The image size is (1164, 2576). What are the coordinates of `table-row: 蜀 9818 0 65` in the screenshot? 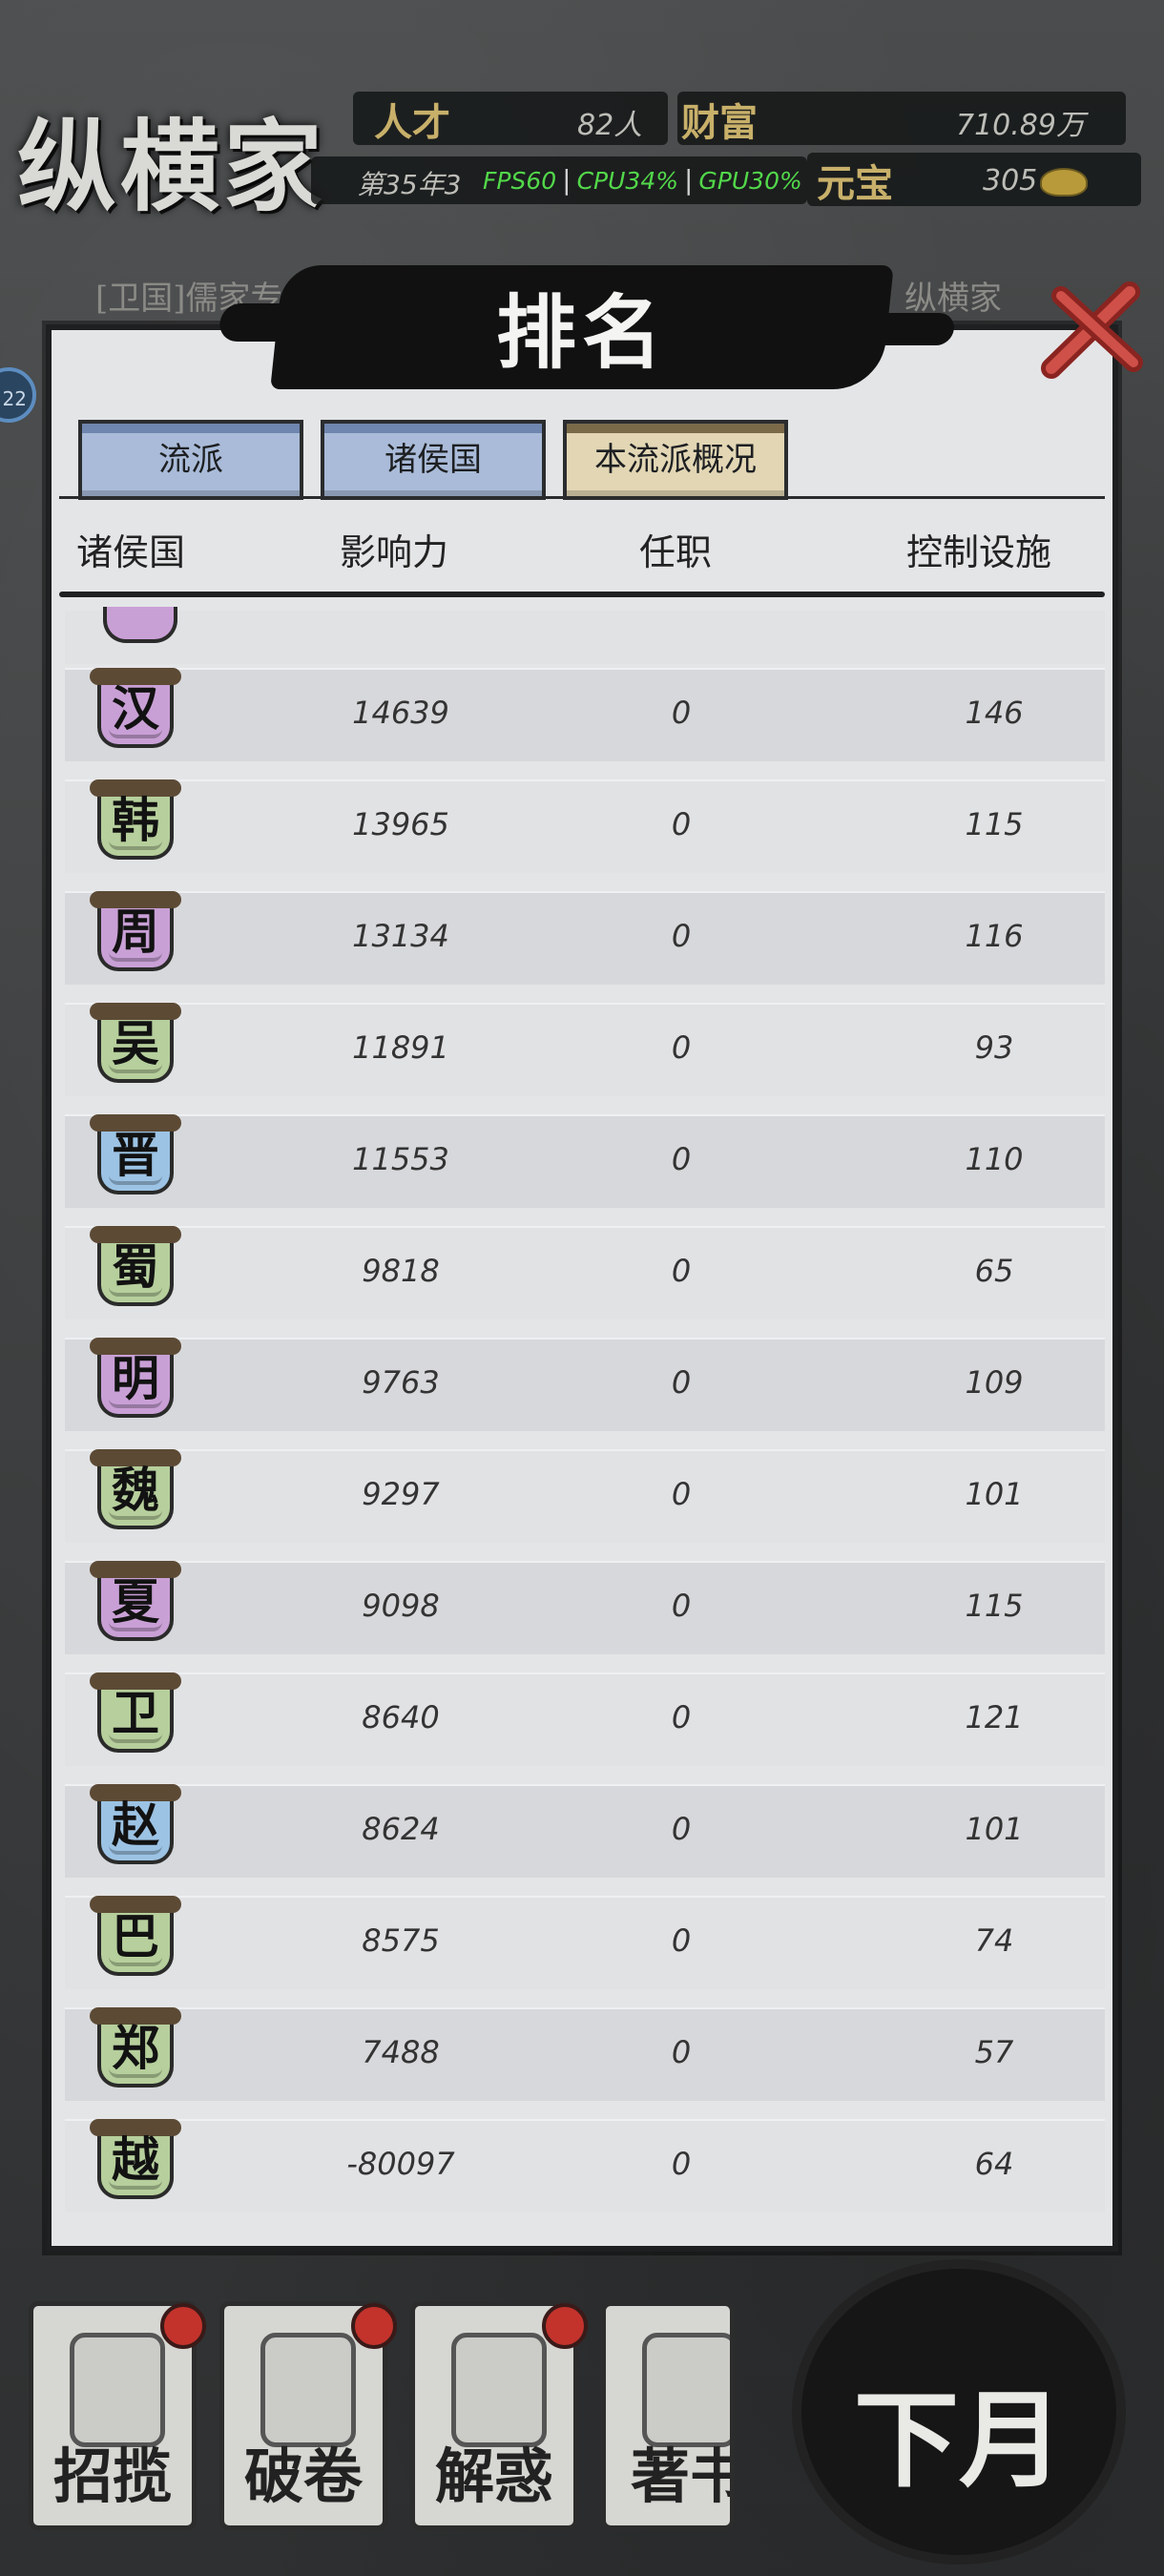 It's located at (585, 1272).